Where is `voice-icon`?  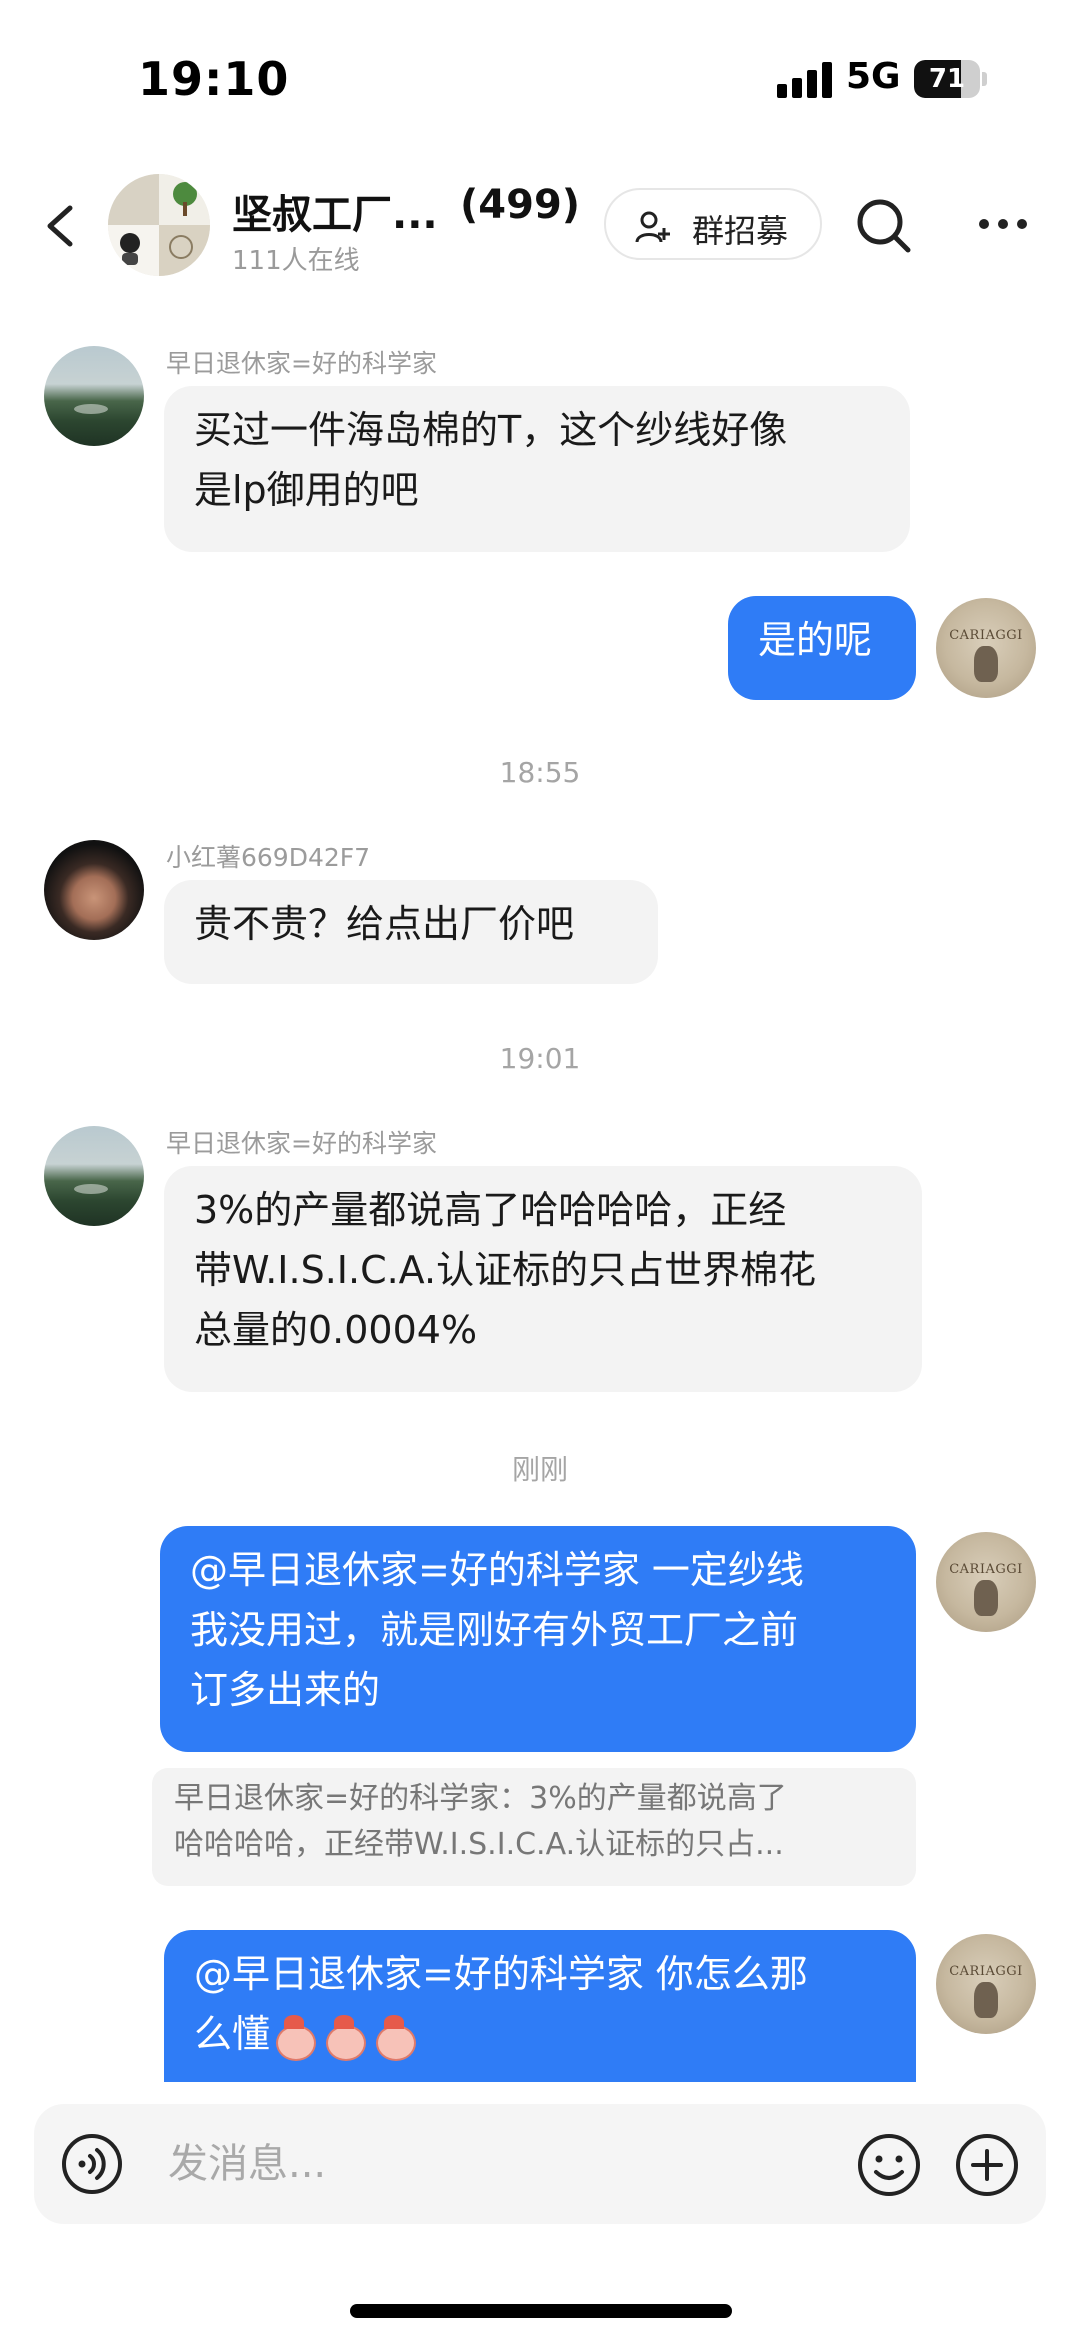
voice-icon is located at coordinates (92, 2164).